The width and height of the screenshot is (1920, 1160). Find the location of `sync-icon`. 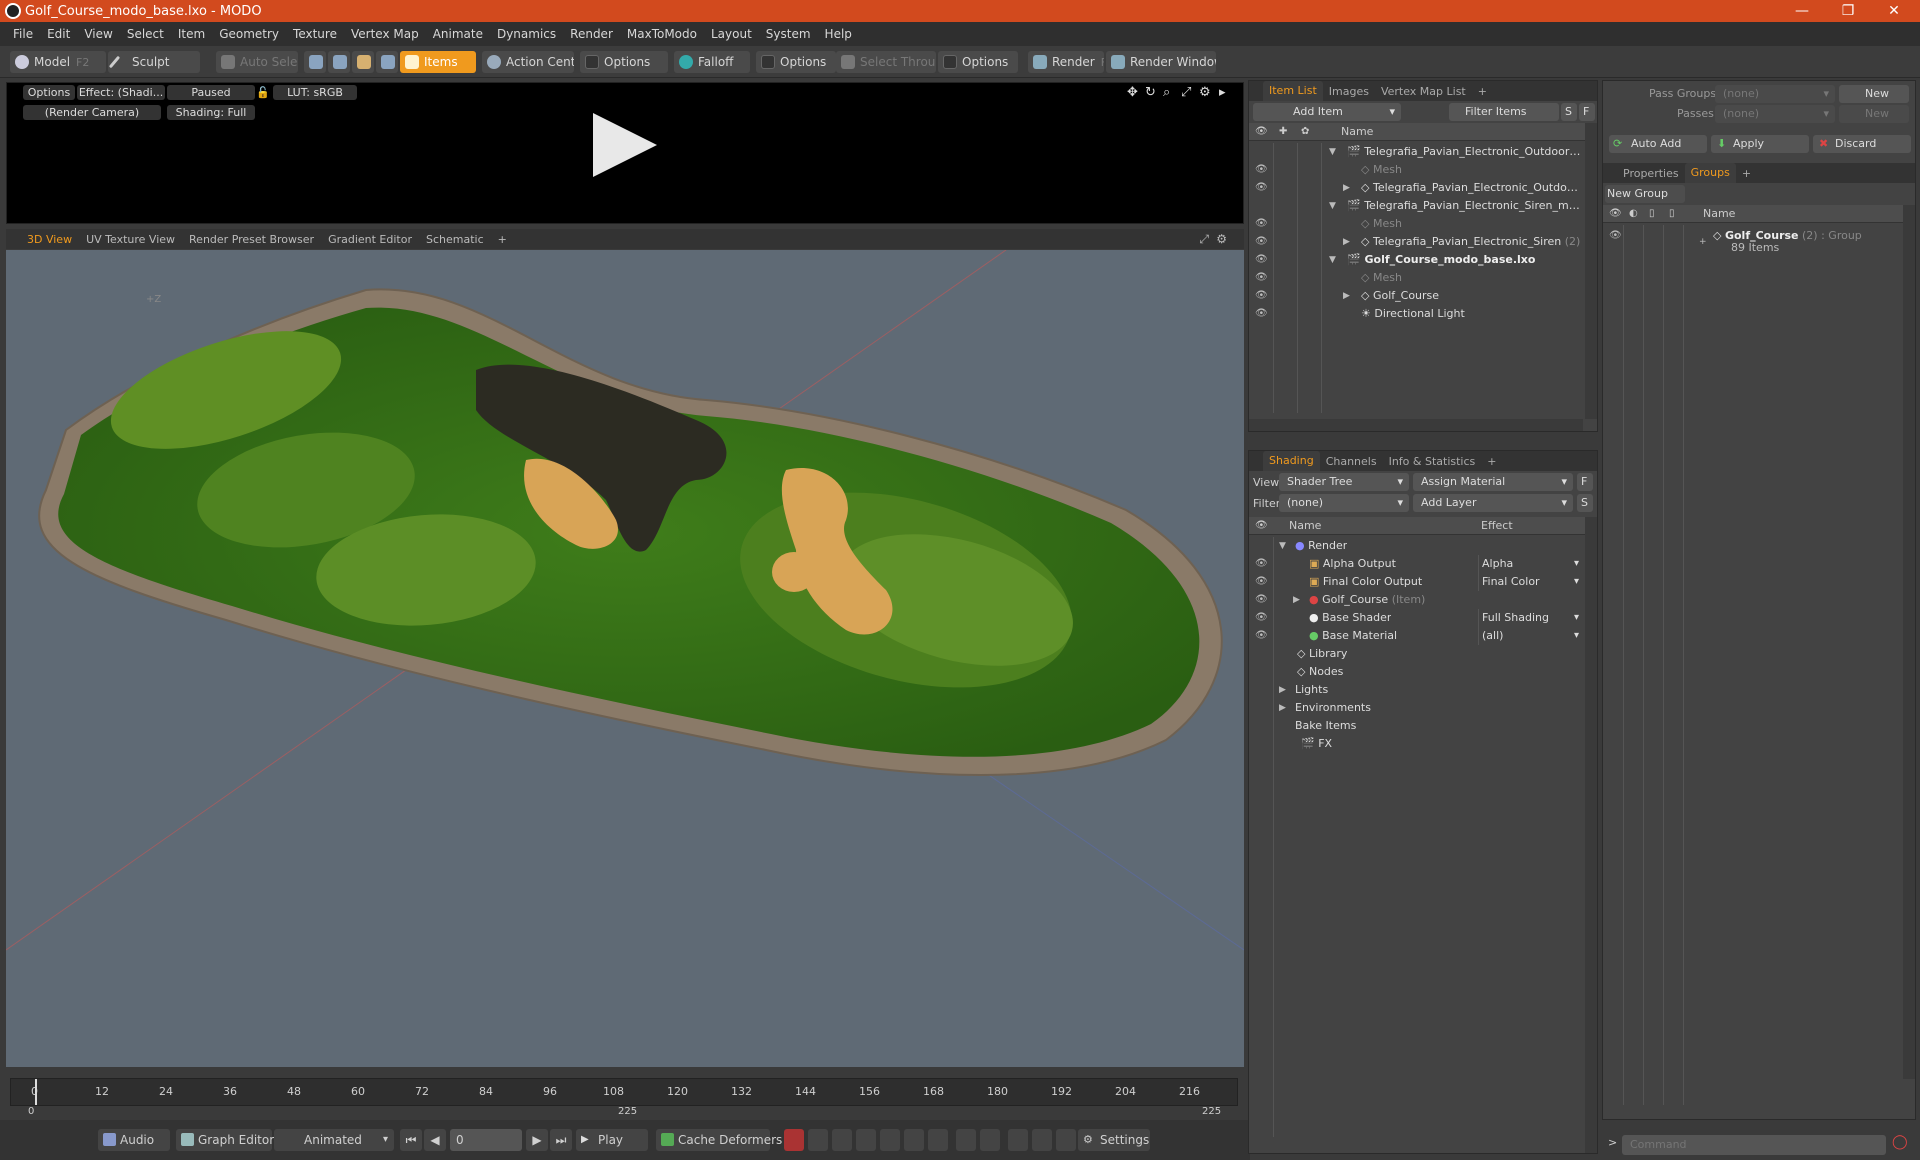

sync-icon is located at coordinates (1042, 1140).